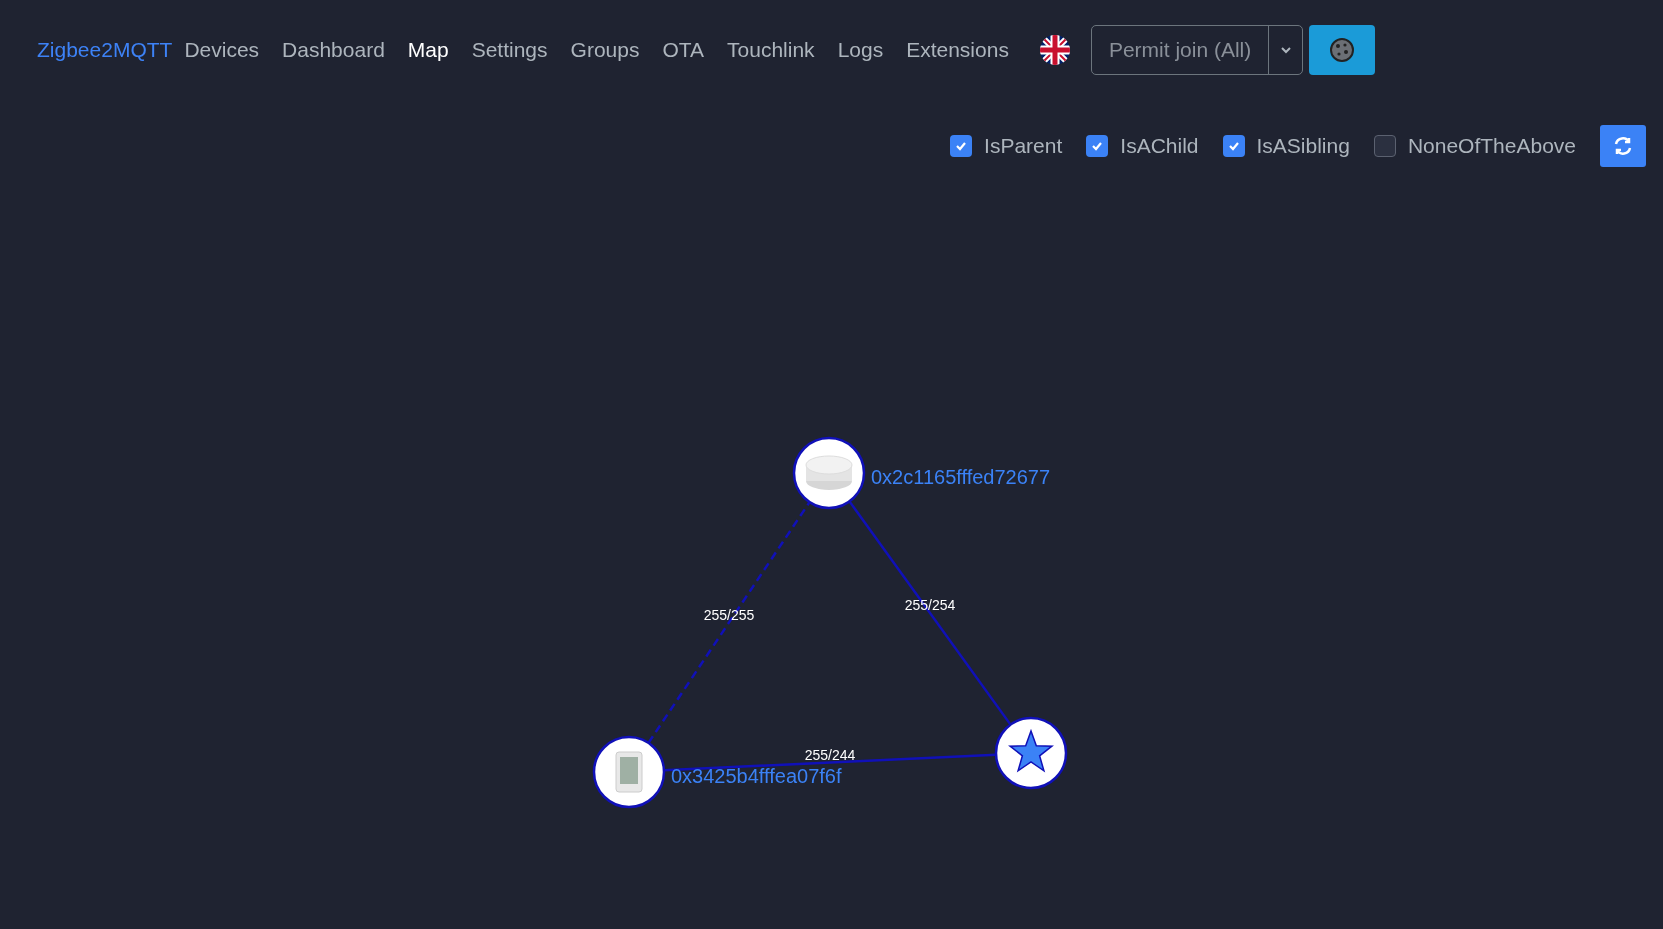  I want to click on link-quality-label: 255/255, so click(729, 614).